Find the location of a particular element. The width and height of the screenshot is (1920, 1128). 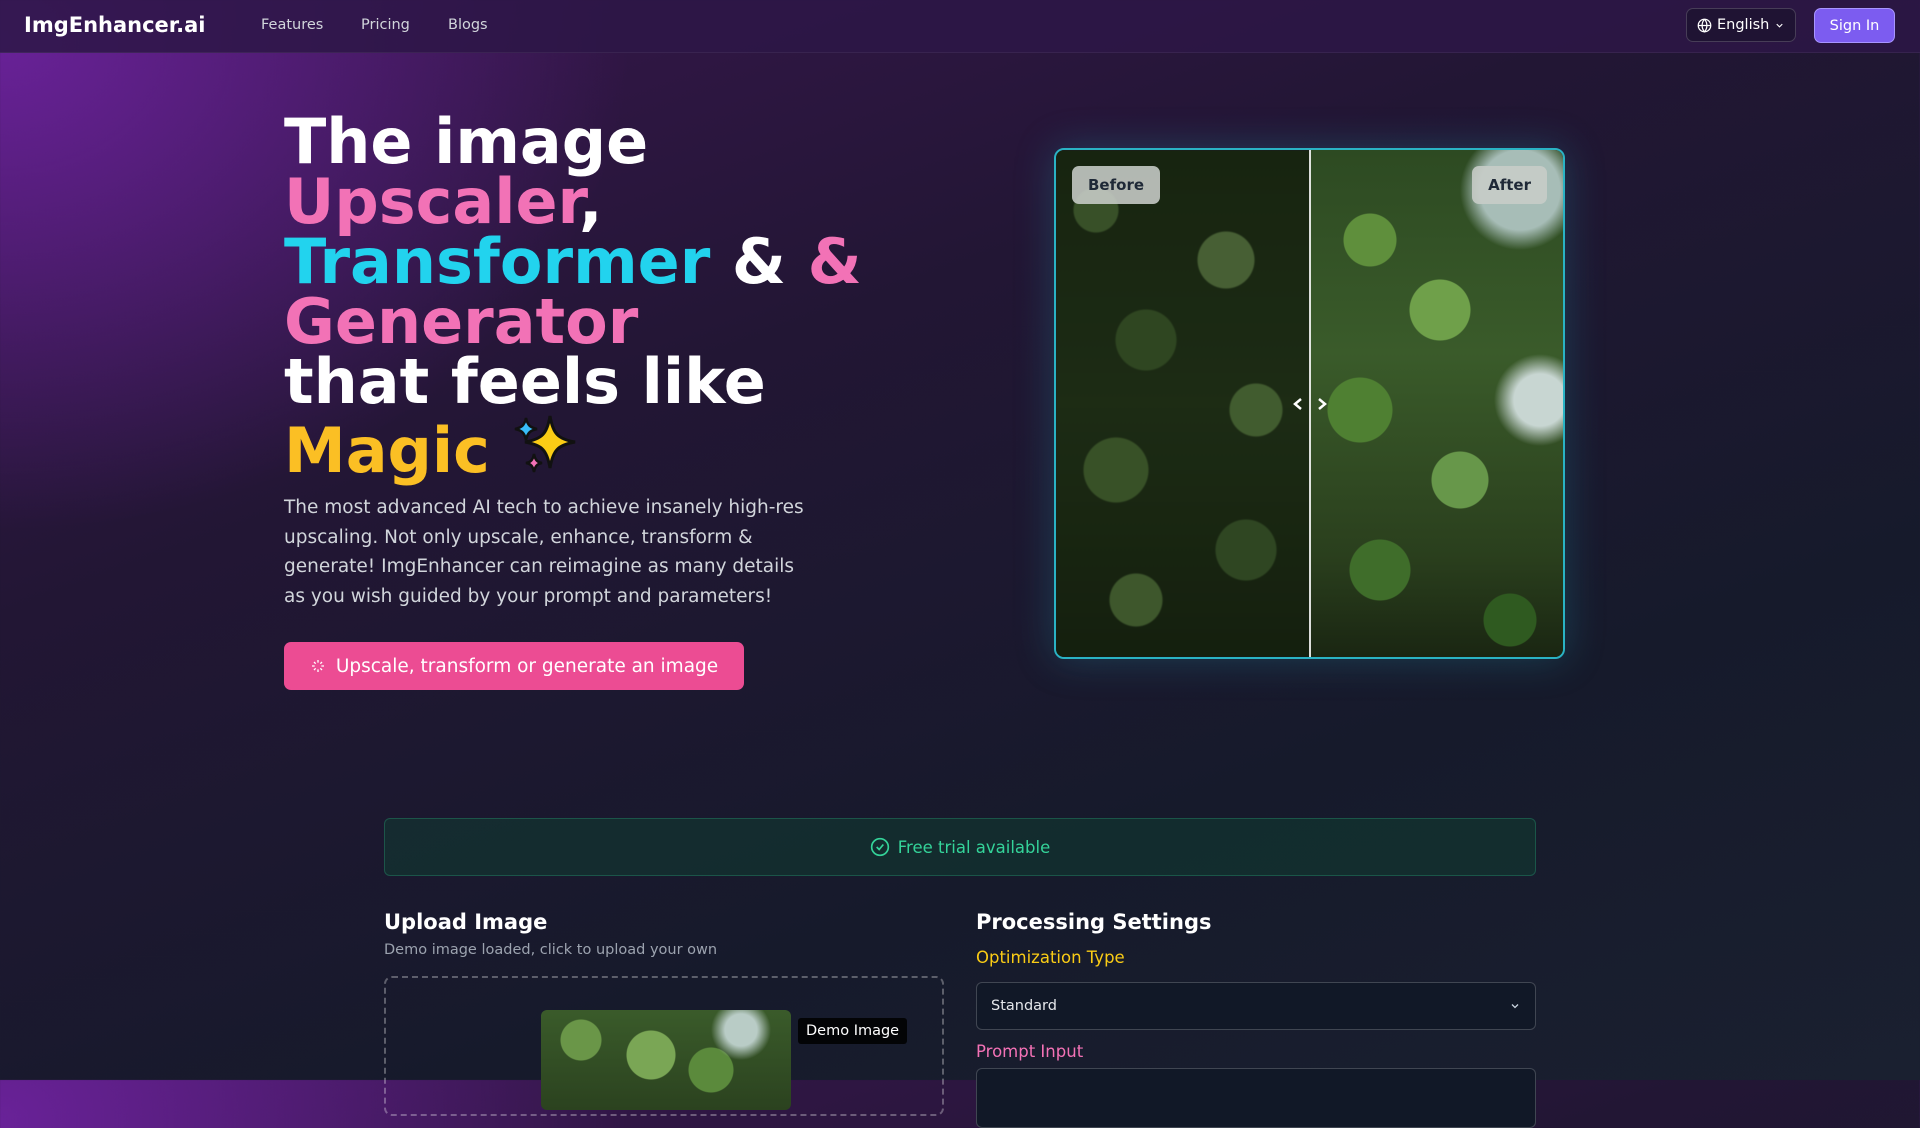

language-selector: English is located at coordinates (1741, 25).